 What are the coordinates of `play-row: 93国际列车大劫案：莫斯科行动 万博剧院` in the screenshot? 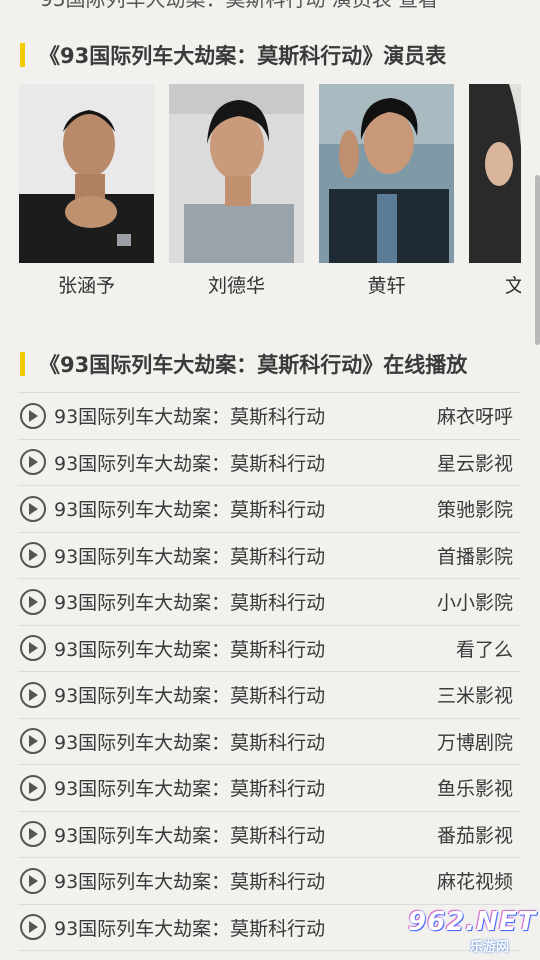 It's located at (269, 742).